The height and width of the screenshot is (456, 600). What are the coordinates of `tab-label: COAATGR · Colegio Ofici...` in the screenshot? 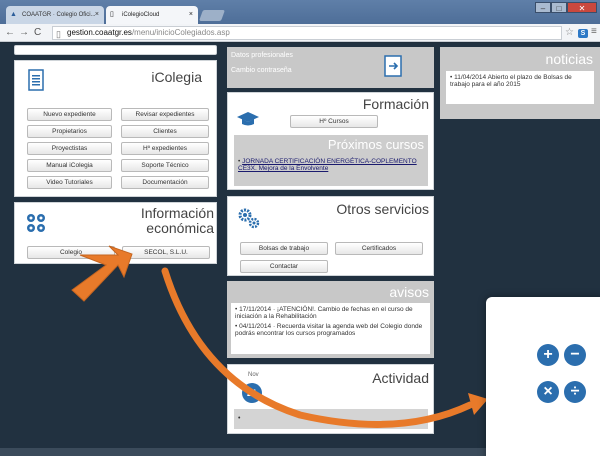 It's located at (59, 15).